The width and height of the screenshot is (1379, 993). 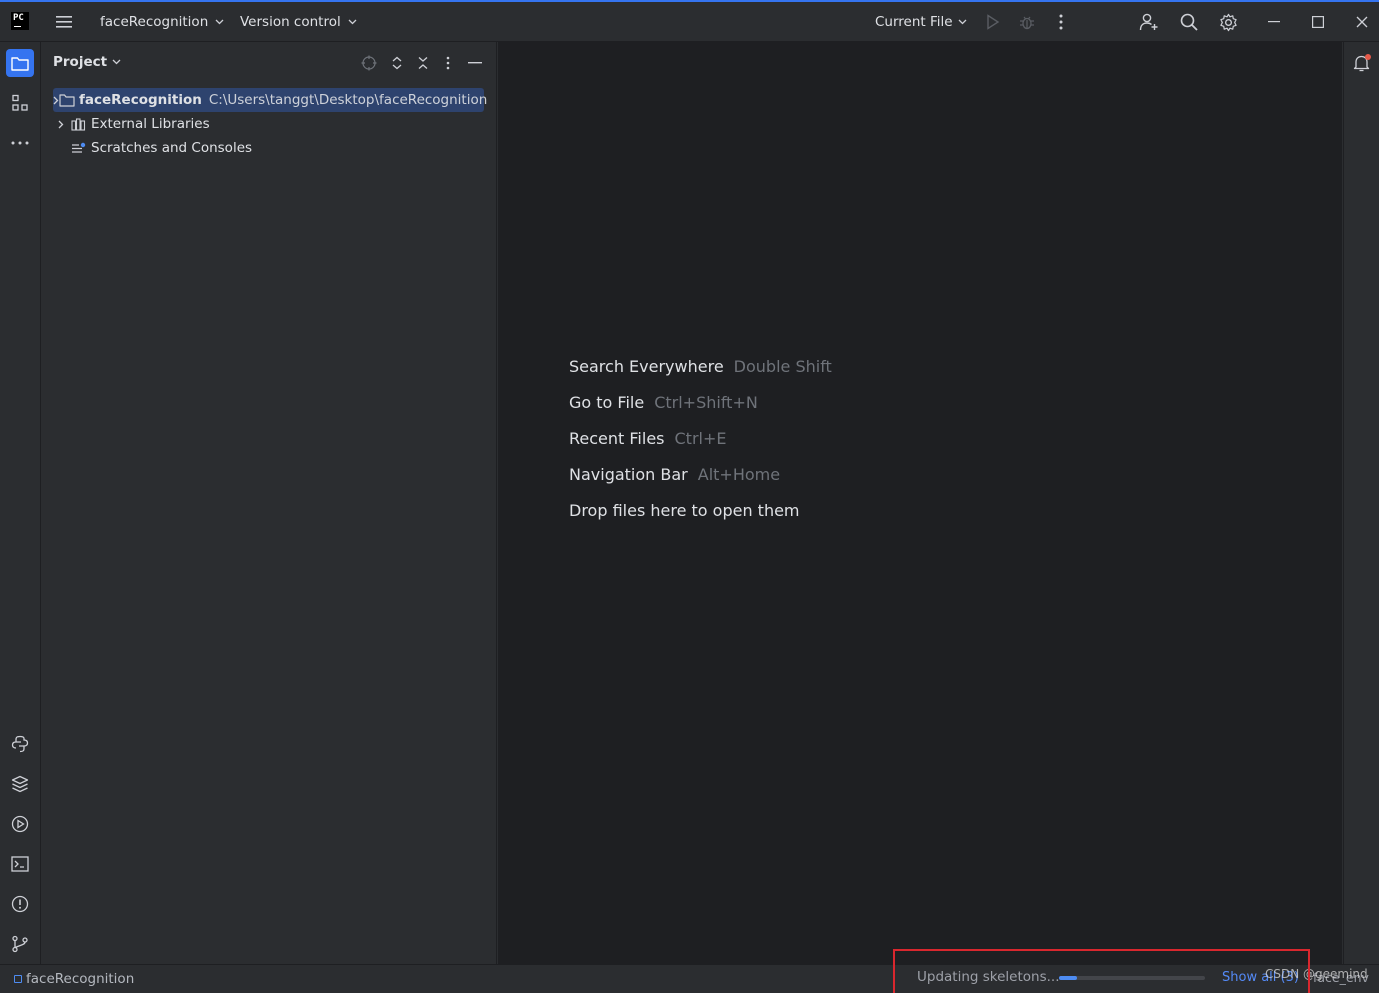 What do you see at coordinates (78, 124) in the screenshot?
I see `library-icon` at bounding box center [78, 124].